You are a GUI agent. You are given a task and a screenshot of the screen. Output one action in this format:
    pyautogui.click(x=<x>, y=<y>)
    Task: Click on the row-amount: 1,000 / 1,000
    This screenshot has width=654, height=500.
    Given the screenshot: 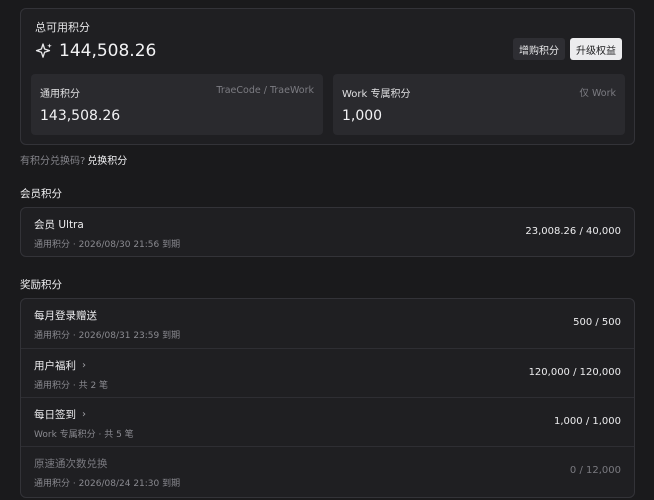 What is the action you would take?
    pyautogui.click(x=587, y=421)
    